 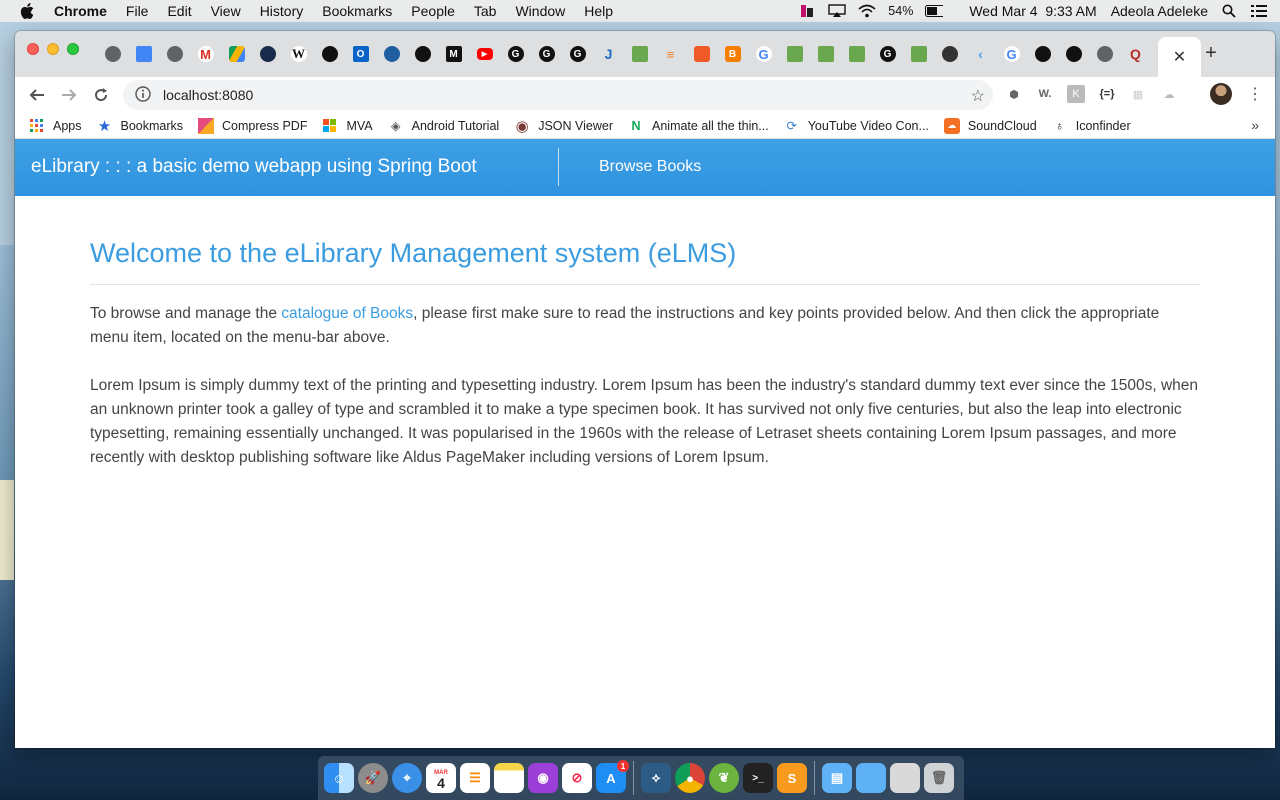 I want to click on screenshots-stack, so click(x=905, y=778).